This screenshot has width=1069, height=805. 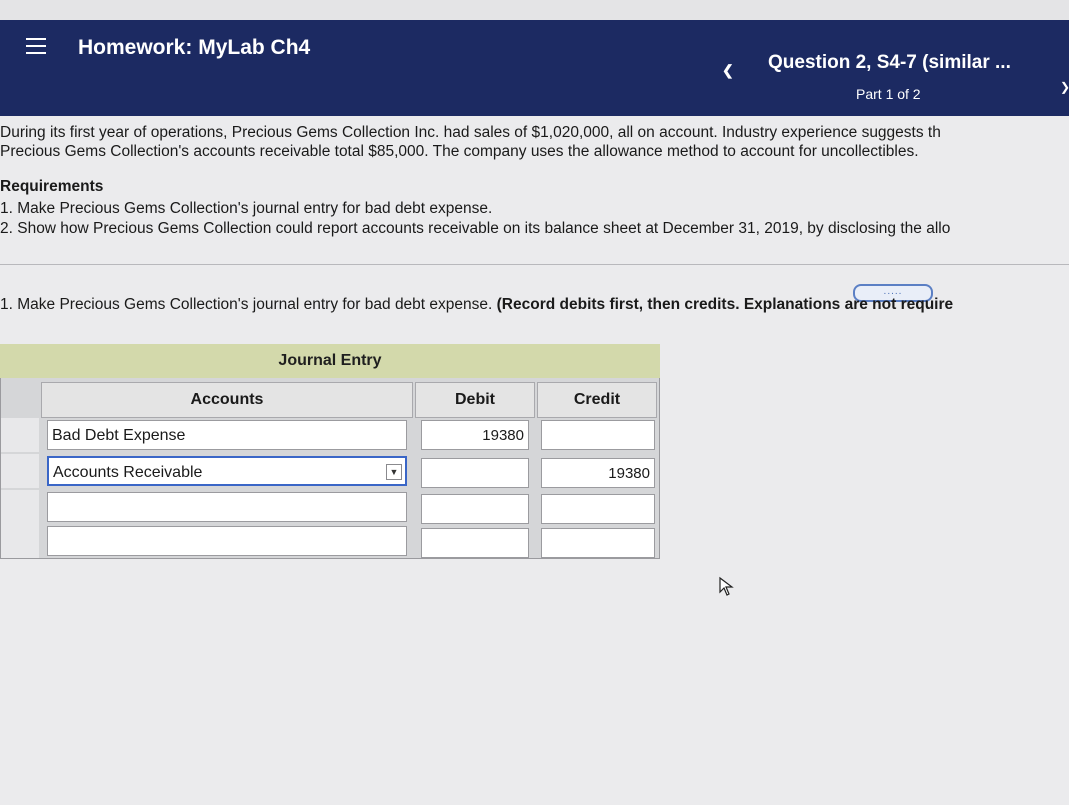 What do you see at coordinates (1064, 87) in the screenshot?
I see `chevron-right-icon: ❯` at bounding box center [1064, 87].